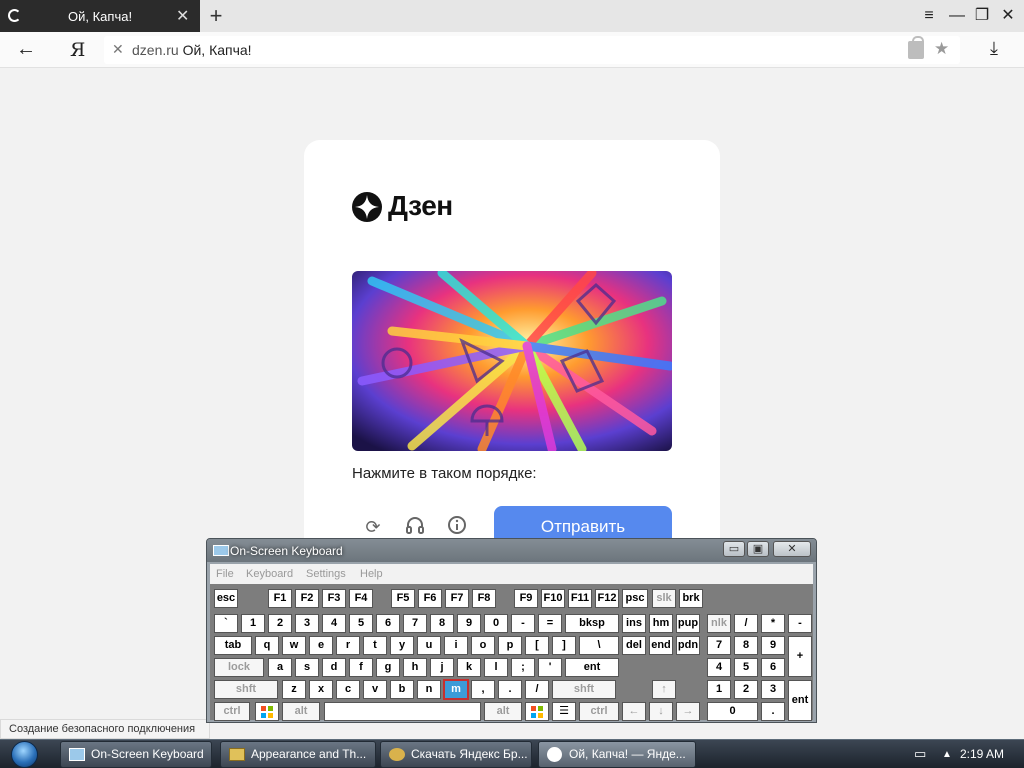 The image size is (1024, 768). What do you see at coordinates (118, 49) in the screenshot?
I see `stop-loading-icon: ✕` at bounding box center [118, 49].